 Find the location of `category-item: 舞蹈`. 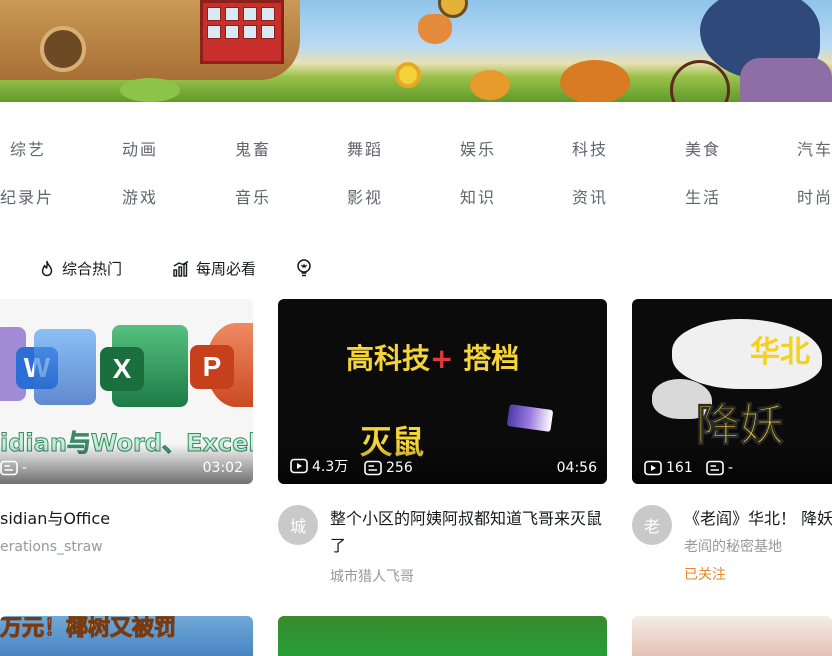

category-item: 舞蹈 is located at coordinates (365, 148).